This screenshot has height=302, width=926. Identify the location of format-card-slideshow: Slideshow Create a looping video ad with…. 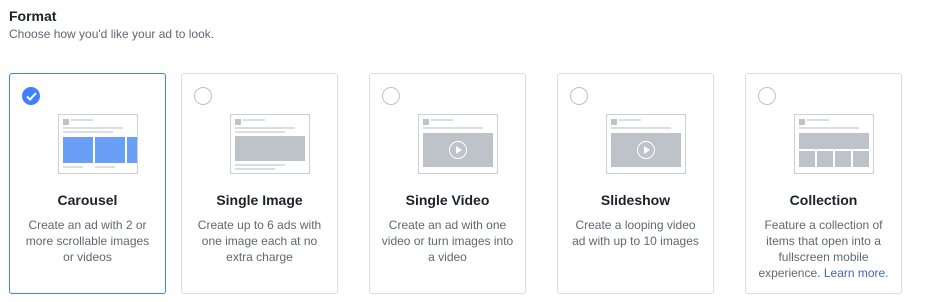
(635, 183).